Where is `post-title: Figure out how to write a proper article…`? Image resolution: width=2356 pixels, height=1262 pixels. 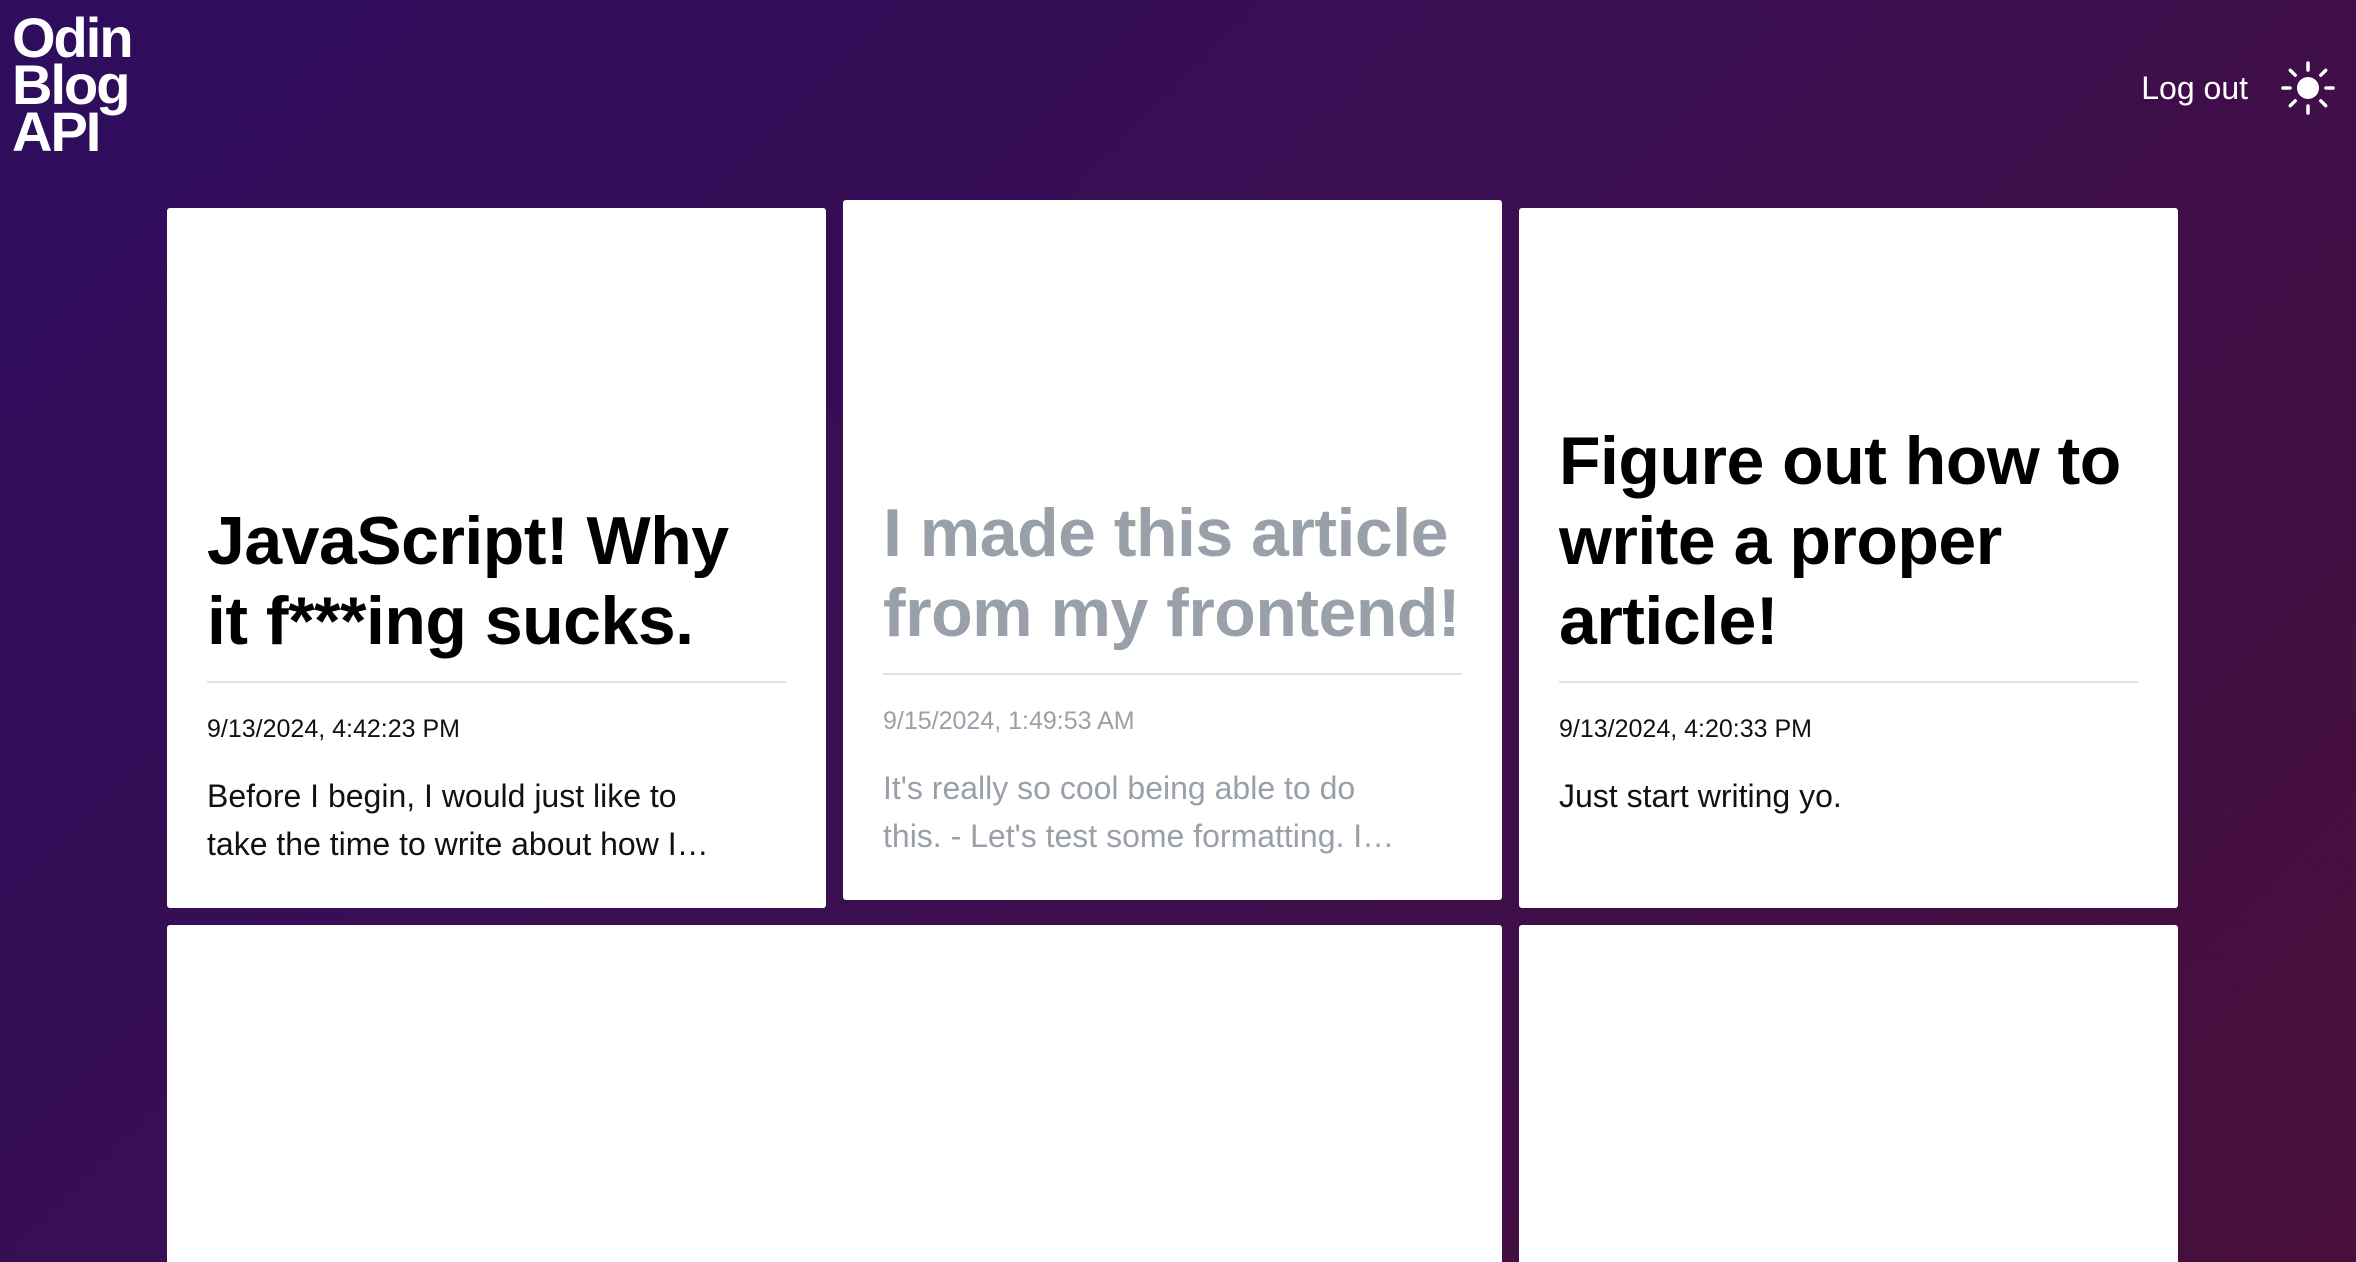 post-title: Figure out how to write a proper article… is located at coordinates (1840, 541).